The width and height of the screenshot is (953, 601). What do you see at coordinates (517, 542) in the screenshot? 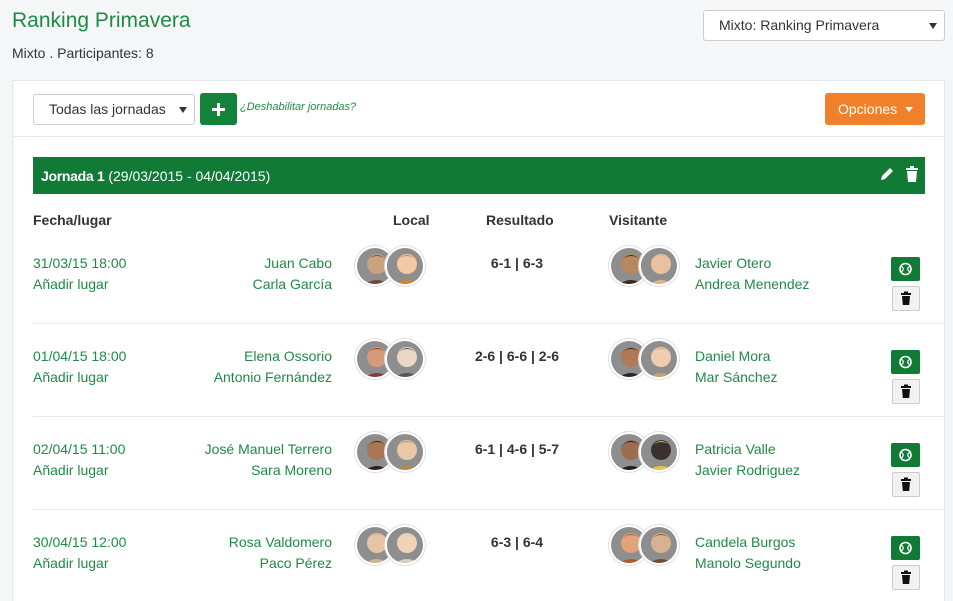
I see `match-score: 6-3 | 6-4` at bounding box center [517, 542].